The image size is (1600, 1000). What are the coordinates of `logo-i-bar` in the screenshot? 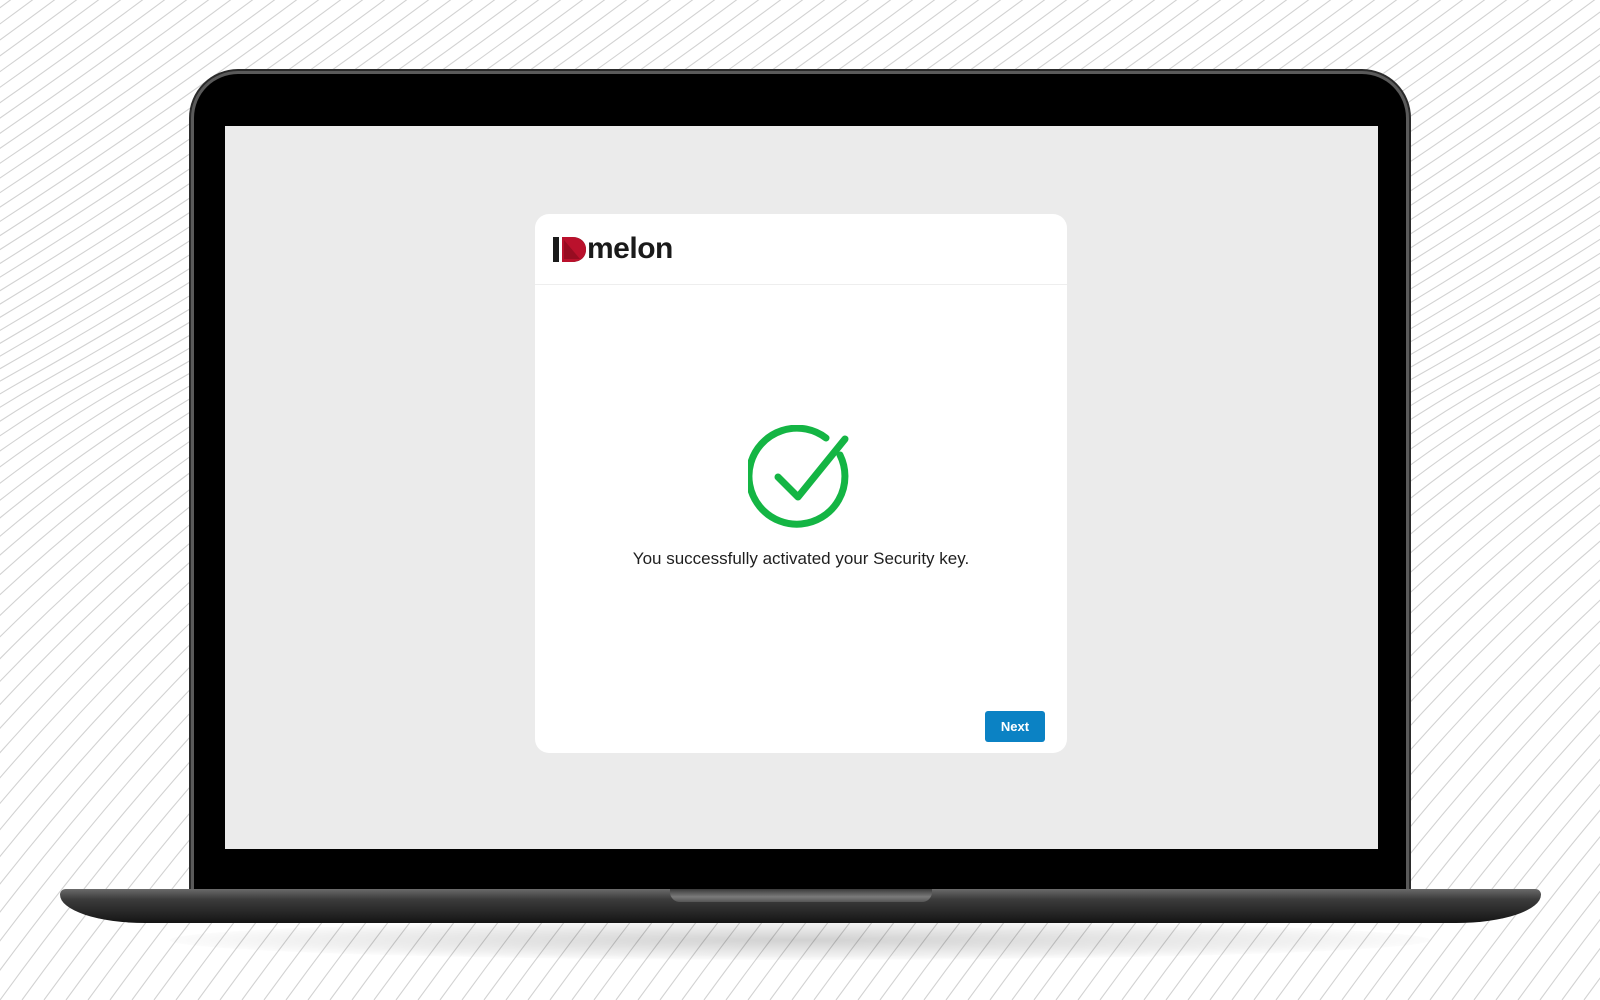 It's located at (556, 249).